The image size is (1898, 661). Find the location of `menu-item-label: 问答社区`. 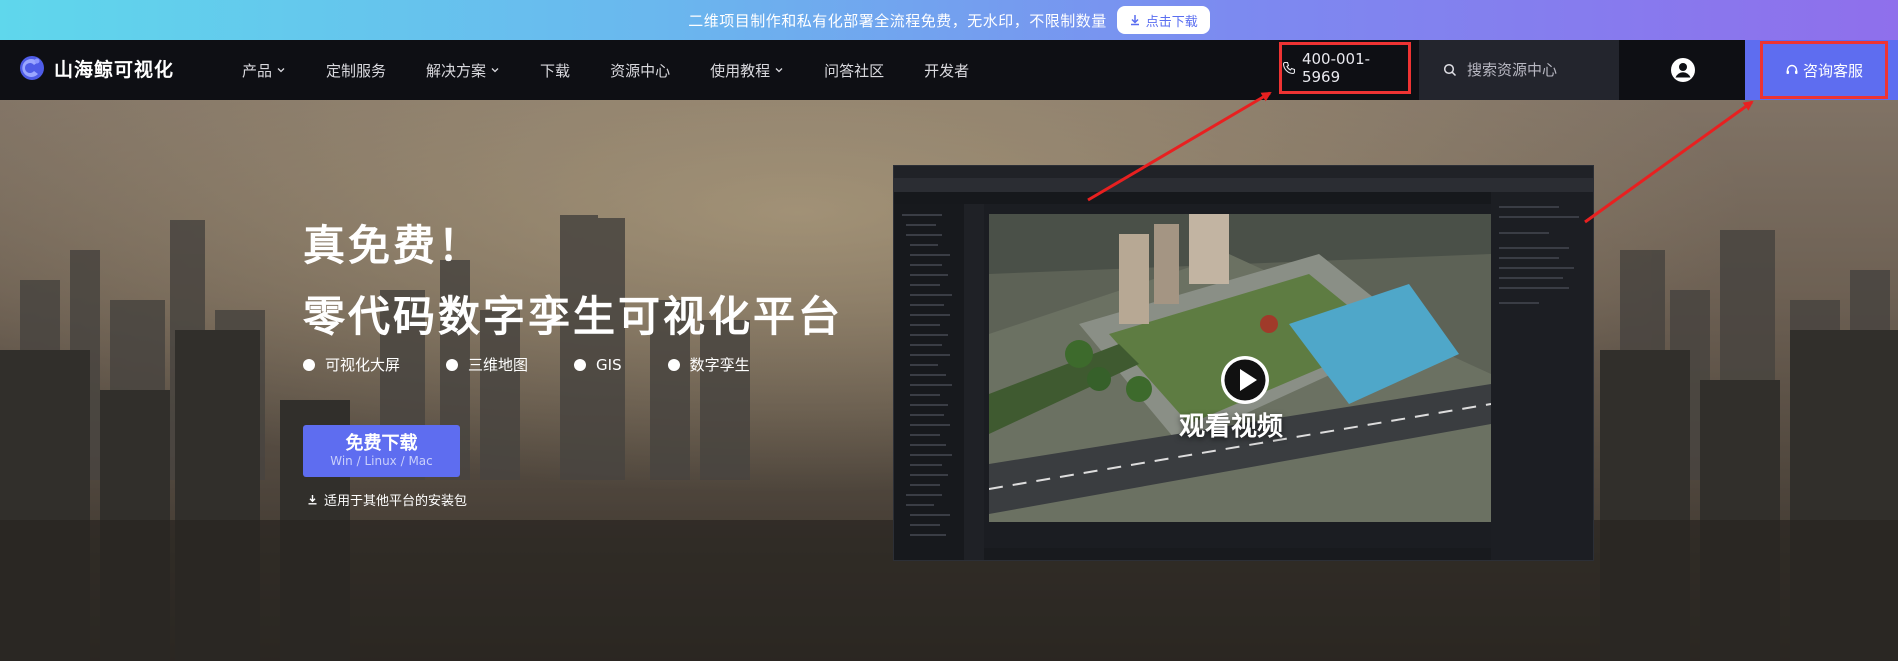

menu-item-label: 问答社区 is located at coordinates (854, 70).